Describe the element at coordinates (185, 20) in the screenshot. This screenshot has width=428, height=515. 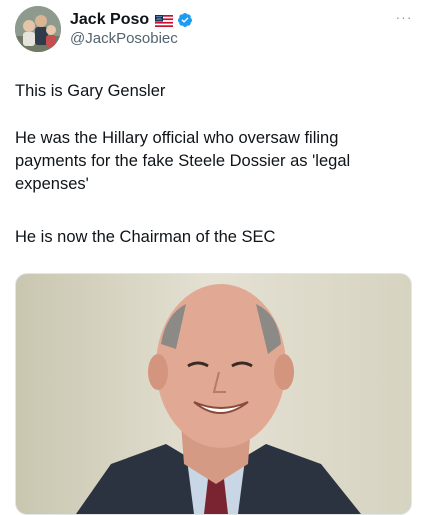
I see `verified-badge-icon` at that location.